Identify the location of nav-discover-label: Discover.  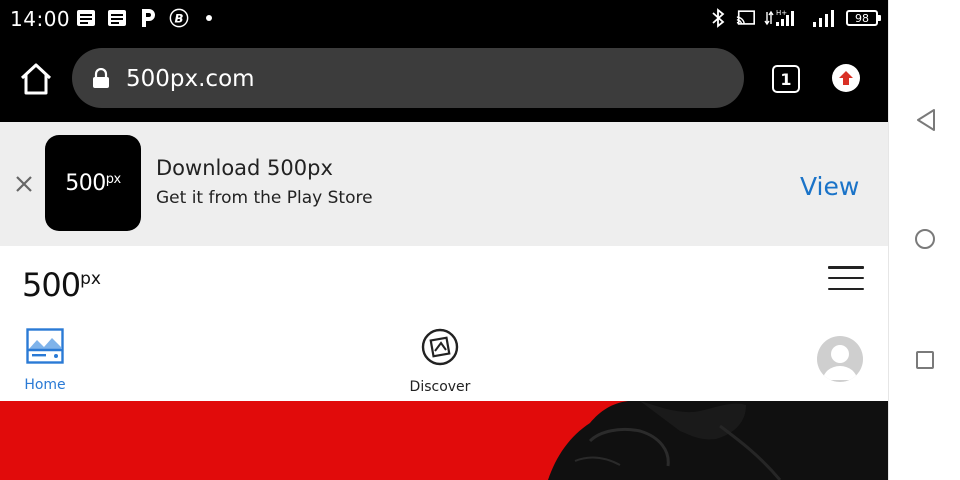
(440, 387).